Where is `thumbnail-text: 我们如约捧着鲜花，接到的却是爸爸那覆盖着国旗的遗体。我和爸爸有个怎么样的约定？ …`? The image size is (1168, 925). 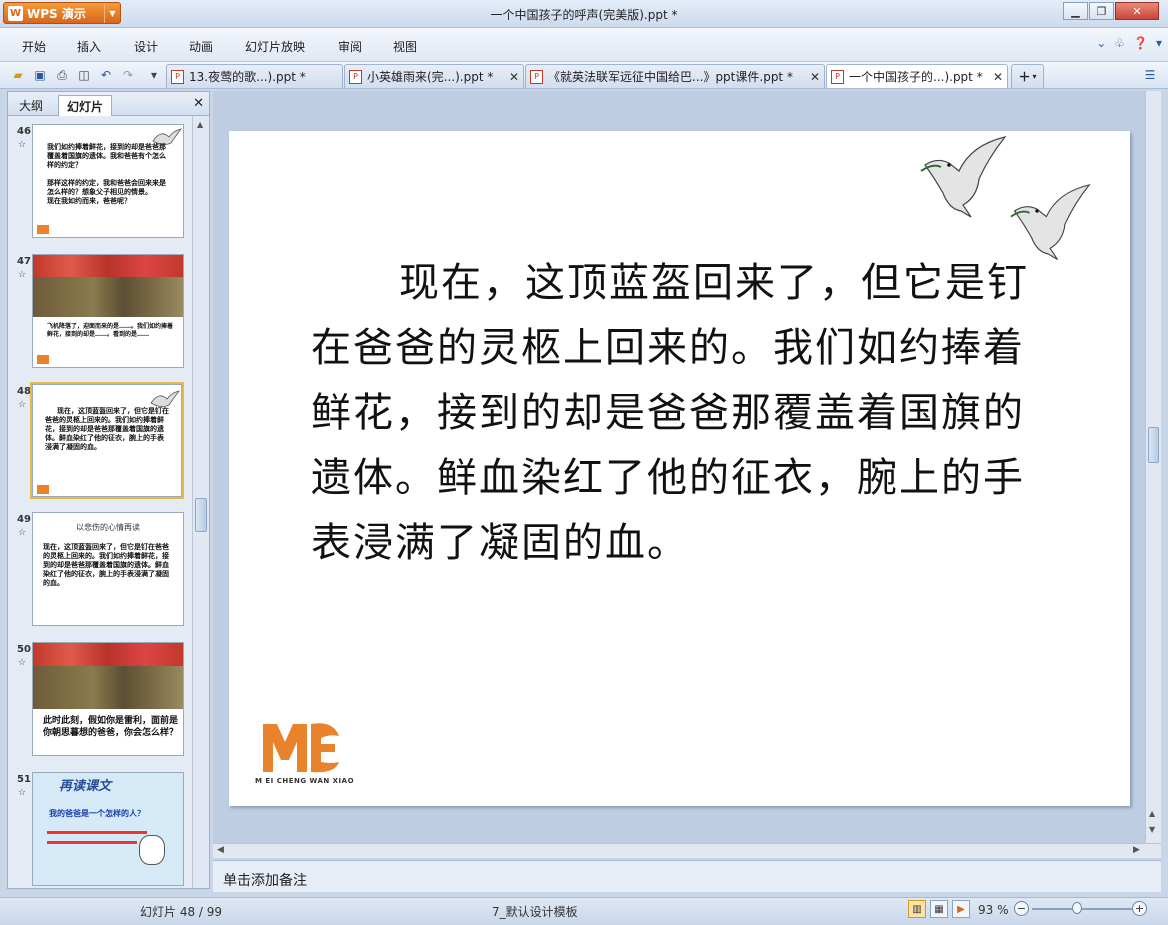 thumbnail-text: 我们如约捧着鲜花，接到的却是爸爸那覆盖着国旗的遗体。我和爸爸有个怎么样的约定？ … is located at coordinates (106, 174).